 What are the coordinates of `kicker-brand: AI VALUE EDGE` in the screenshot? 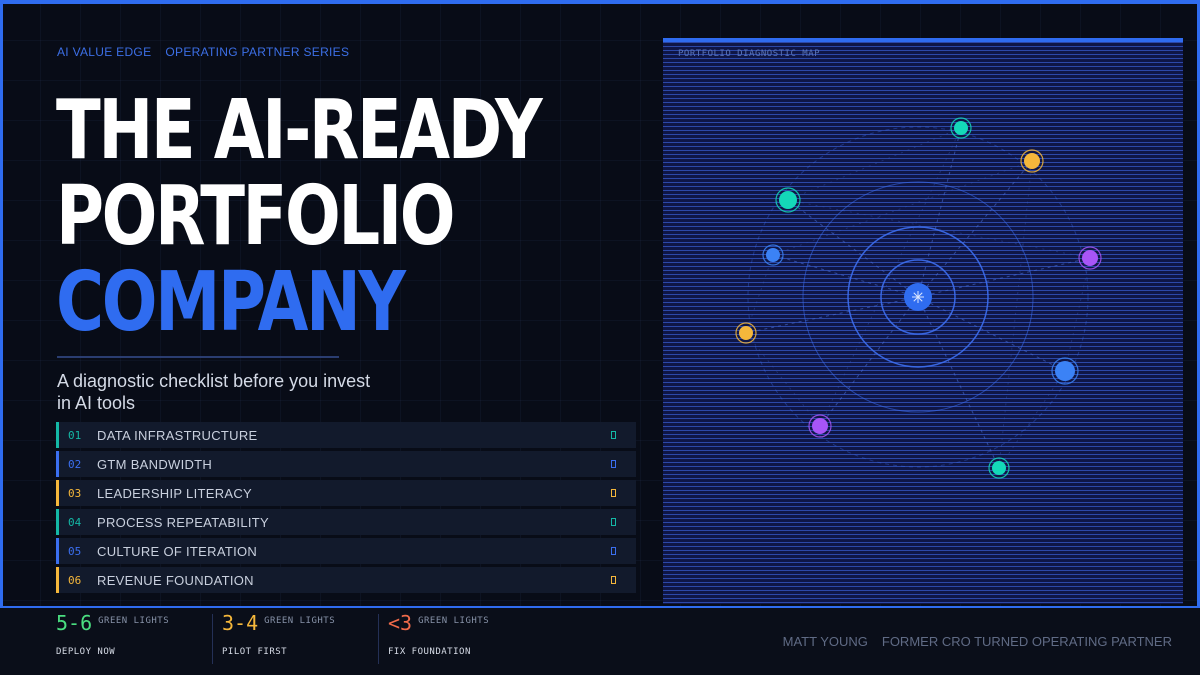 It's located at (104, 52).